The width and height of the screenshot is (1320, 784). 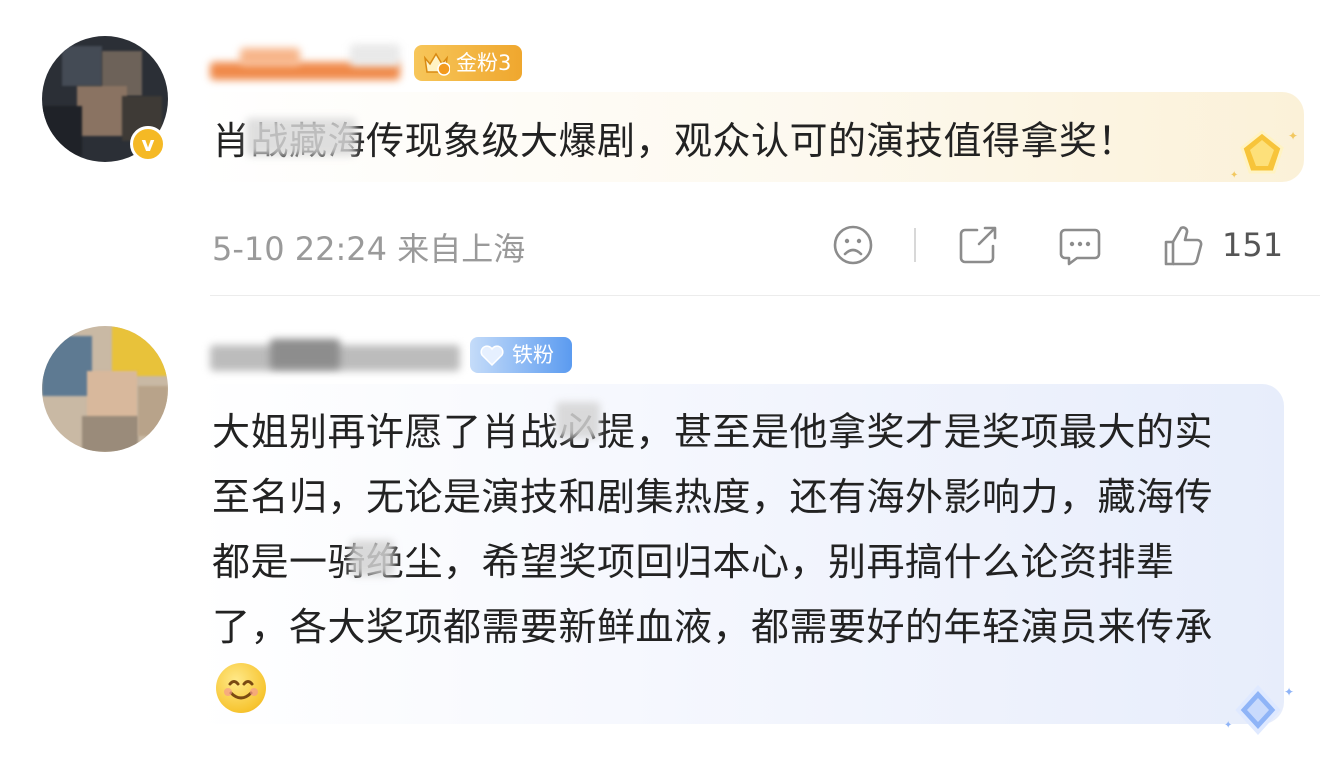 What do you see at coordinates (241, 688) in the screenshot?
I see `smile-emoji-icon` at bounding box center [241, 688].